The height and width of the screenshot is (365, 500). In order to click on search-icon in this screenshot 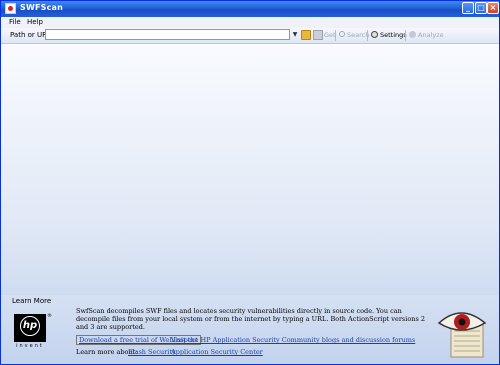, I will do `click(342, 34)`.